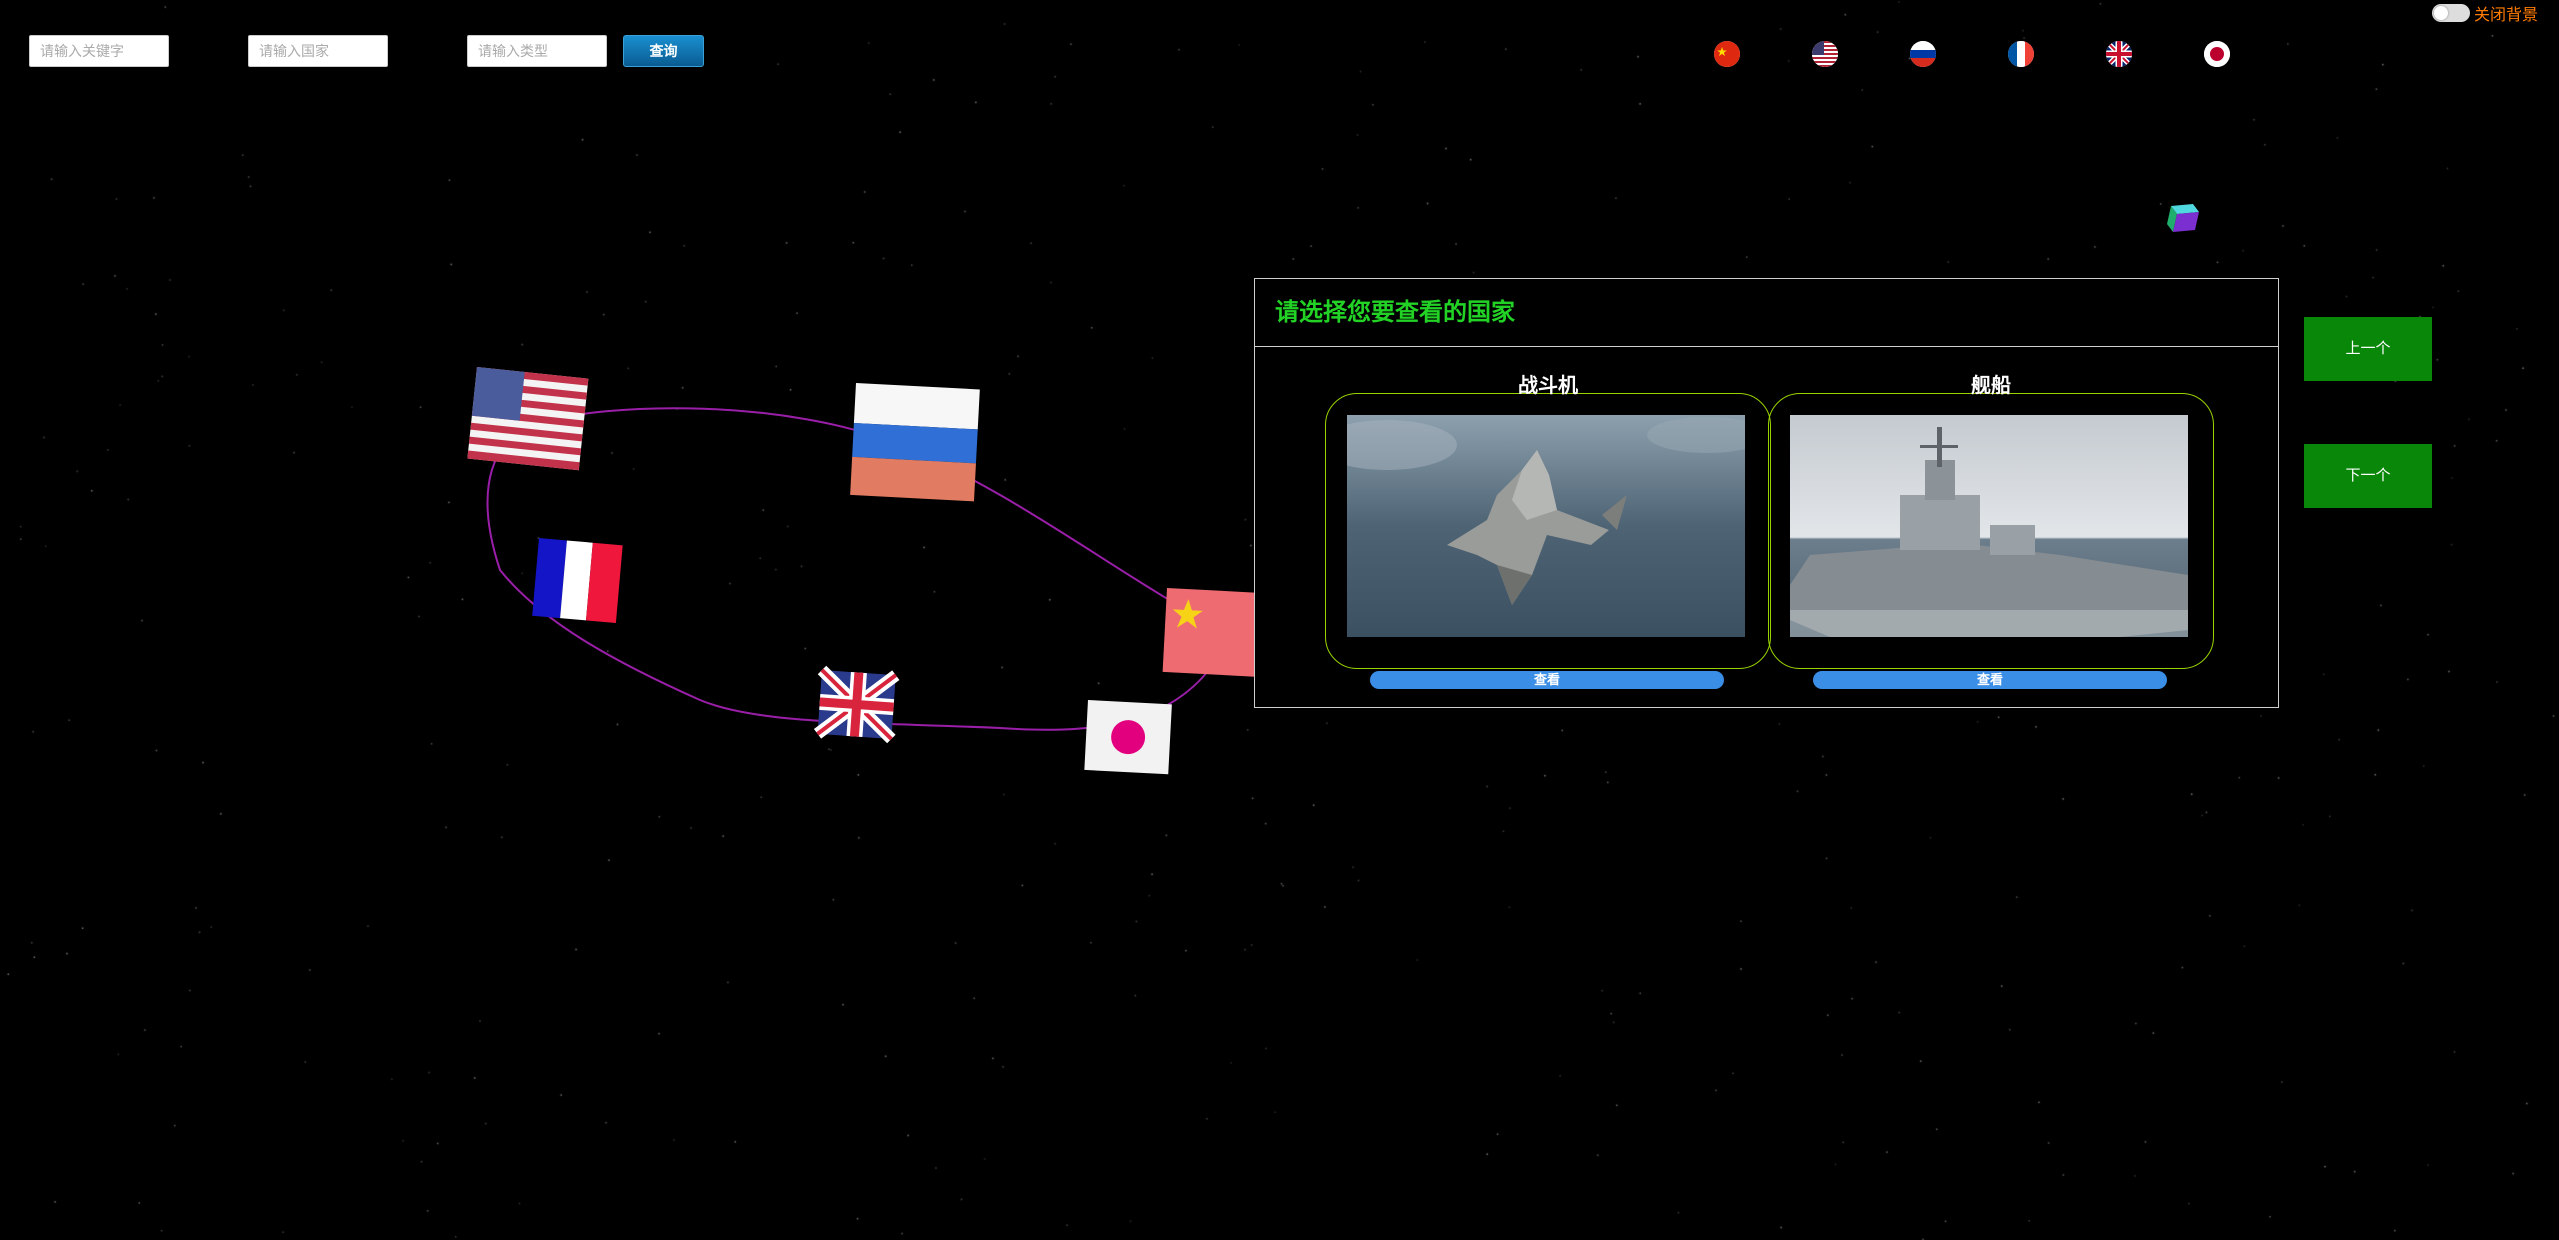 This screenshot has width=2559, height=1240. What do you see at coordinates (1991, 386) in the screenshot?
I see `card-title: 舰船` at bounding box center [1991, 386].